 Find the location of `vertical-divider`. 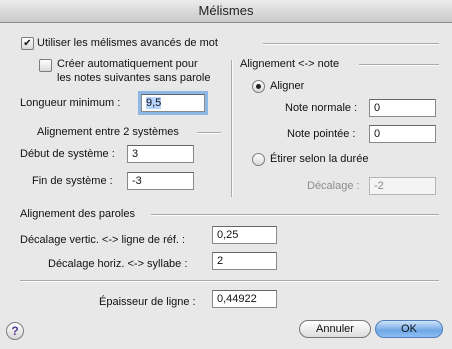

vertical-divider is located at coordinates (232, 128).